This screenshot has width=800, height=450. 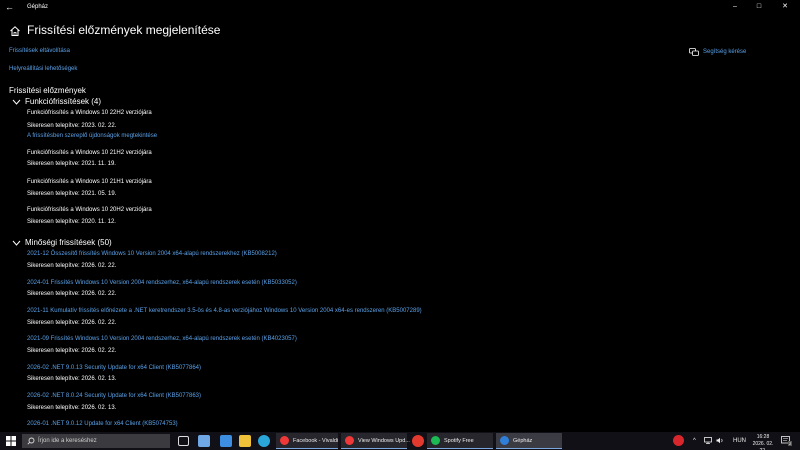 What do you see at coordinates (504, 440) in the screenshot?
I see `gear-icon` at bounding box center [504, 440].